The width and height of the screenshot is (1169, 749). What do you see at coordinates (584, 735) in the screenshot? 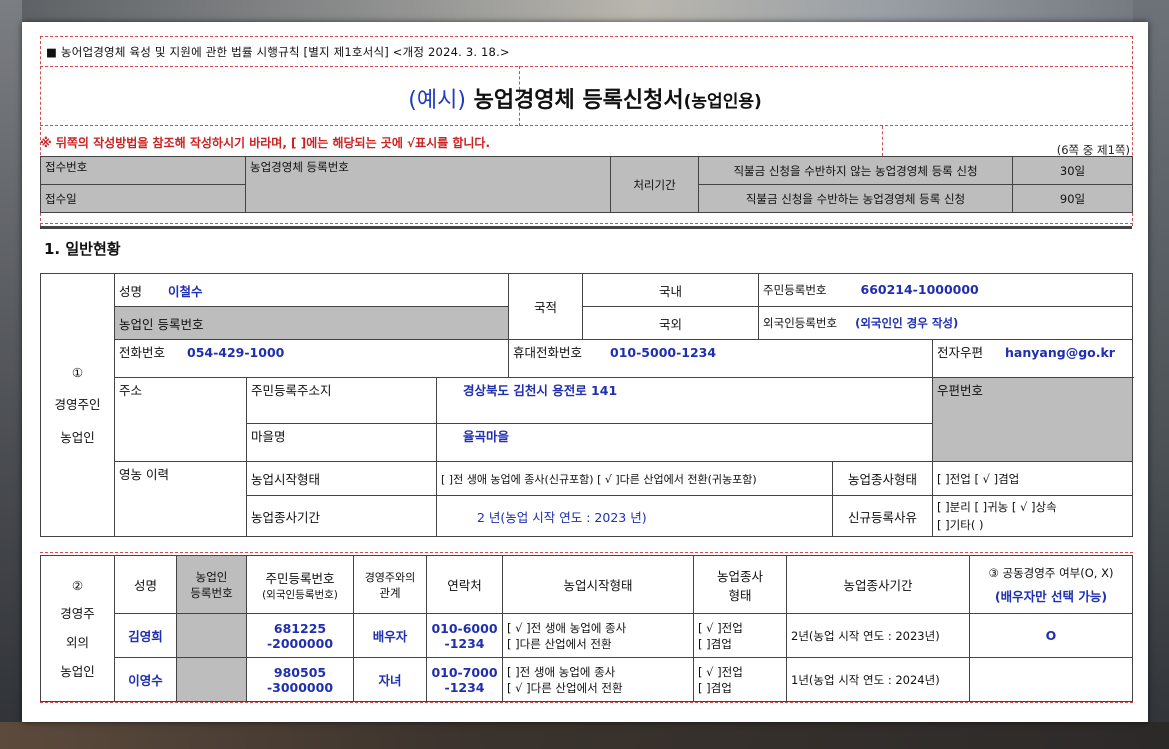
I see `background-bottom` at bounding box center [584, 735].